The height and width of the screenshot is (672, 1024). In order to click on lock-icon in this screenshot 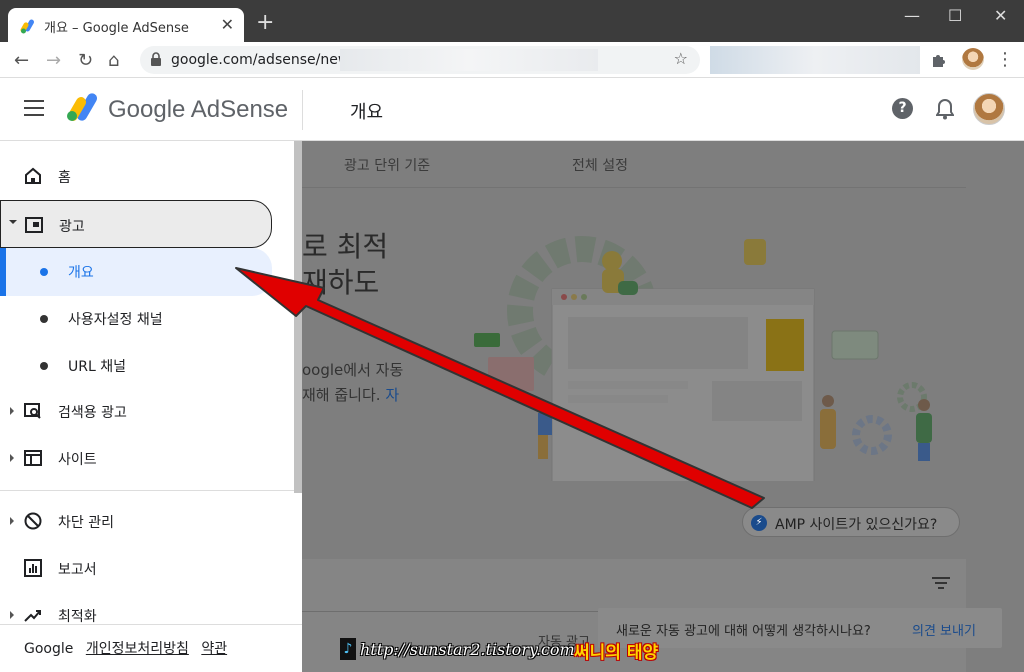, I will do `click(156, 59)`.